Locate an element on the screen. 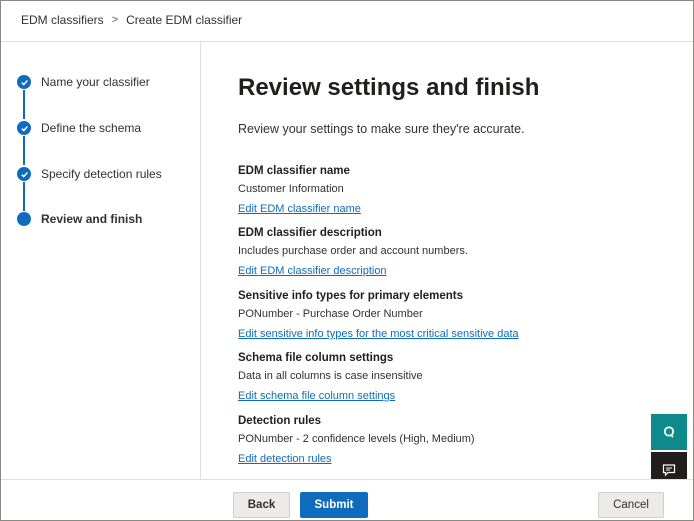  feedback-icon is located at coordinates (669, 470).